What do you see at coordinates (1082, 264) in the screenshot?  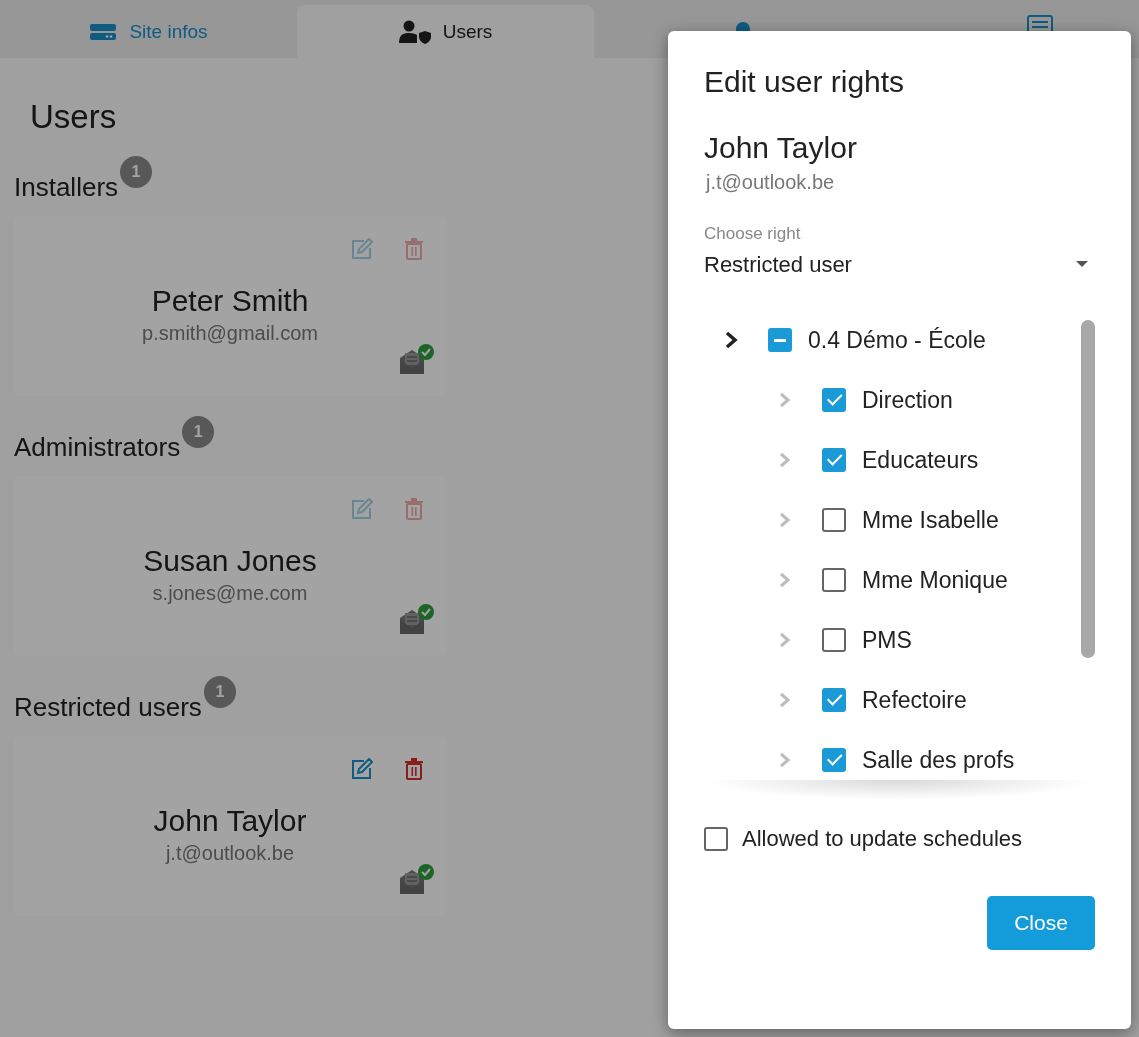 I see `caret-icon` at bounding box center [1082, 264].